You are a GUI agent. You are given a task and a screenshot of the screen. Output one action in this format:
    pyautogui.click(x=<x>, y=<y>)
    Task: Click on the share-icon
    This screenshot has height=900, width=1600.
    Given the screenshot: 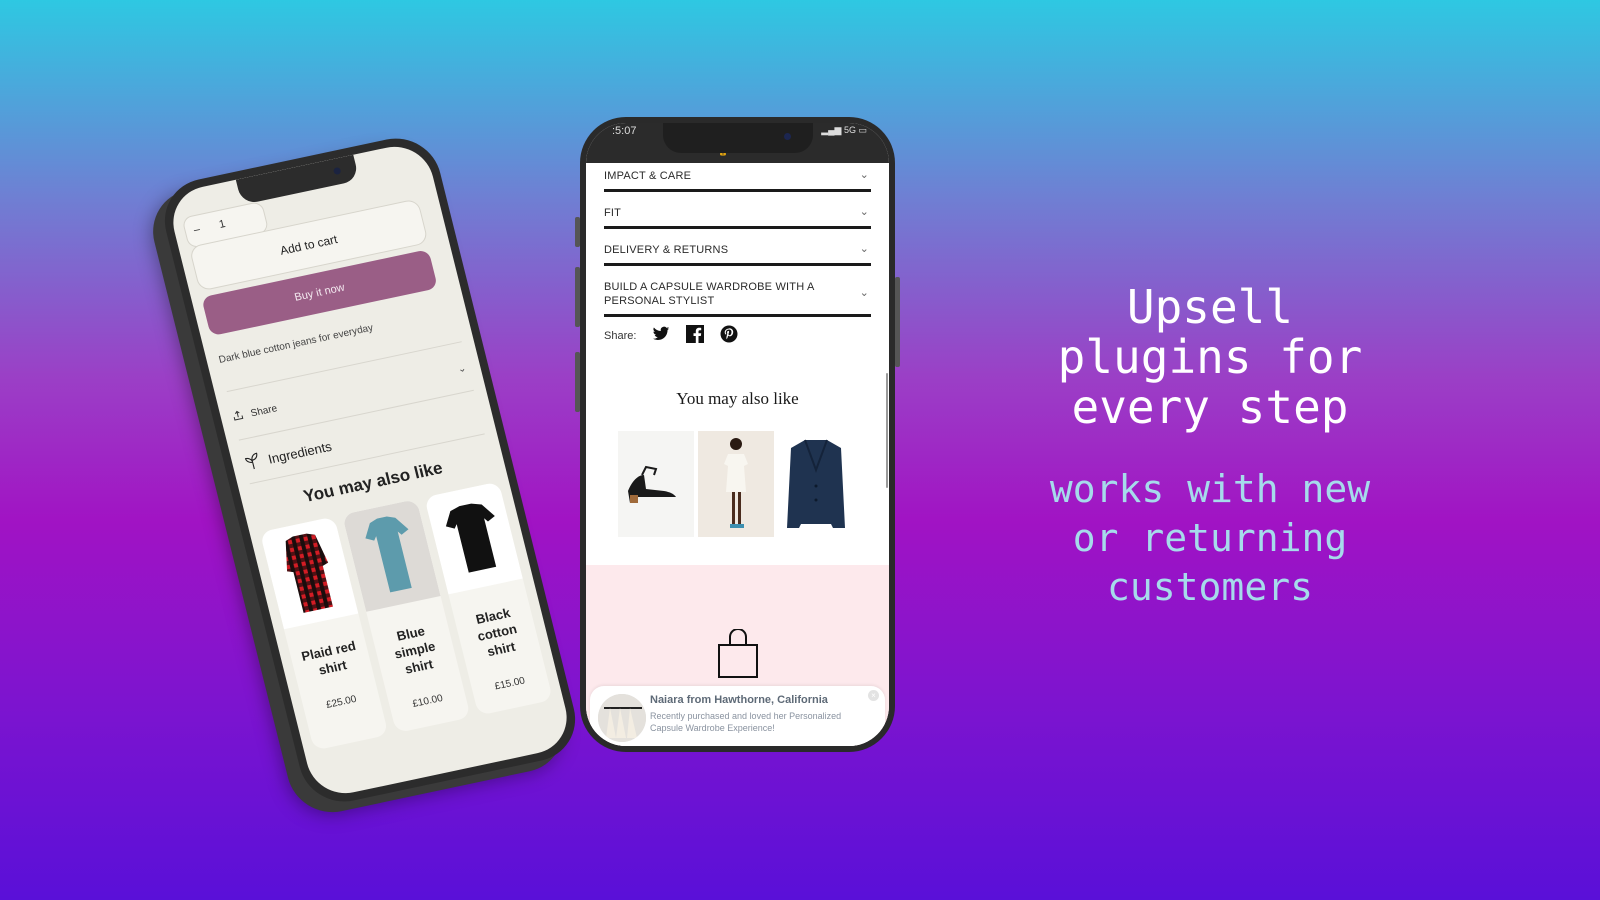 What is the action you would take?
    pyautogui.click(x=238, y=416)
    